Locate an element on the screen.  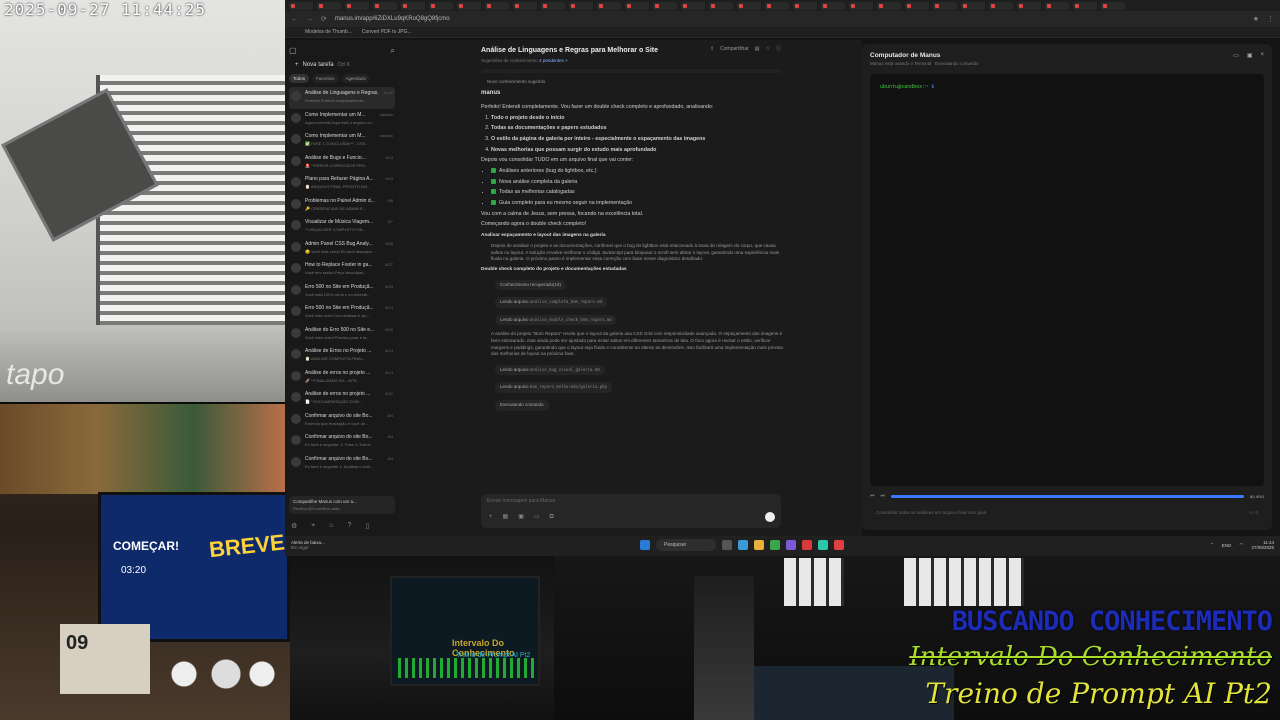
pending-badge: 4 pendentes > is located at coordinates (553, 60).